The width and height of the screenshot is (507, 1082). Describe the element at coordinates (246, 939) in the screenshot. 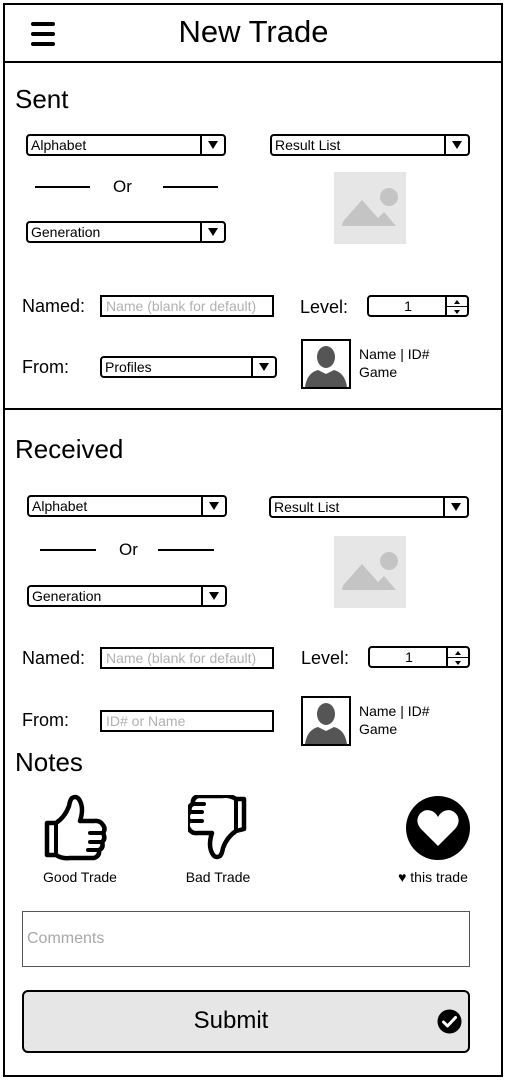

I see `comments-textarea: Comments` at that location.